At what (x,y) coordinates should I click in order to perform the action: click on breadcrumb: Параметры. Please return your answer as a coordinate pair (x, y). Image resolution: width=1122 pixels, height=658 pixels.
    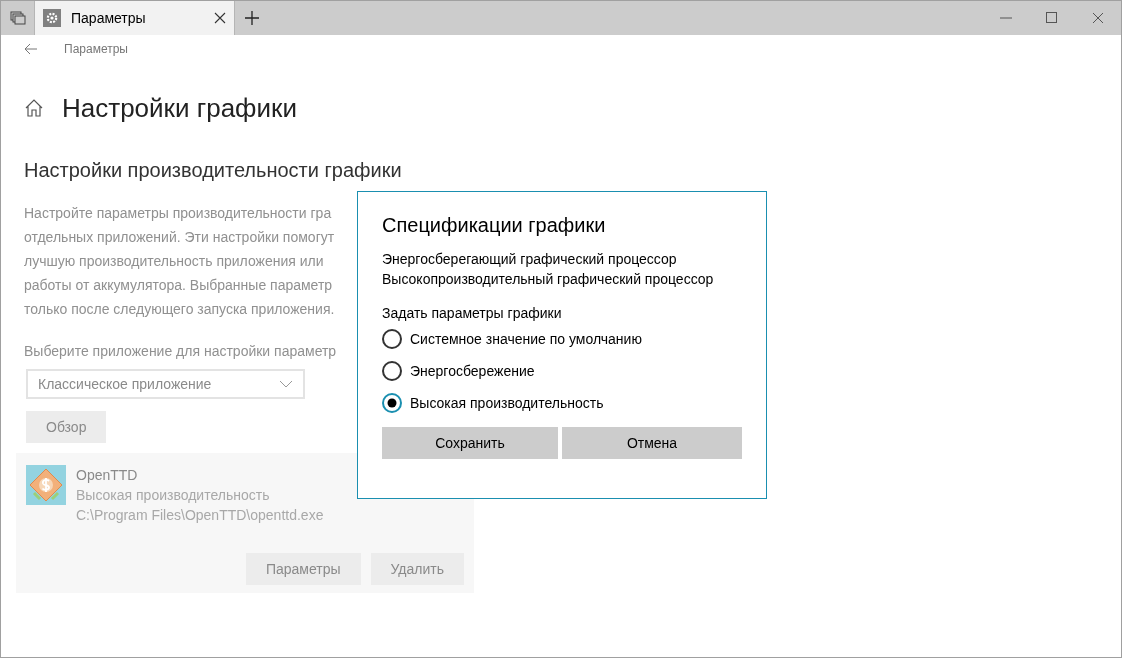
    Looking at the image, I should click on (96, 49).